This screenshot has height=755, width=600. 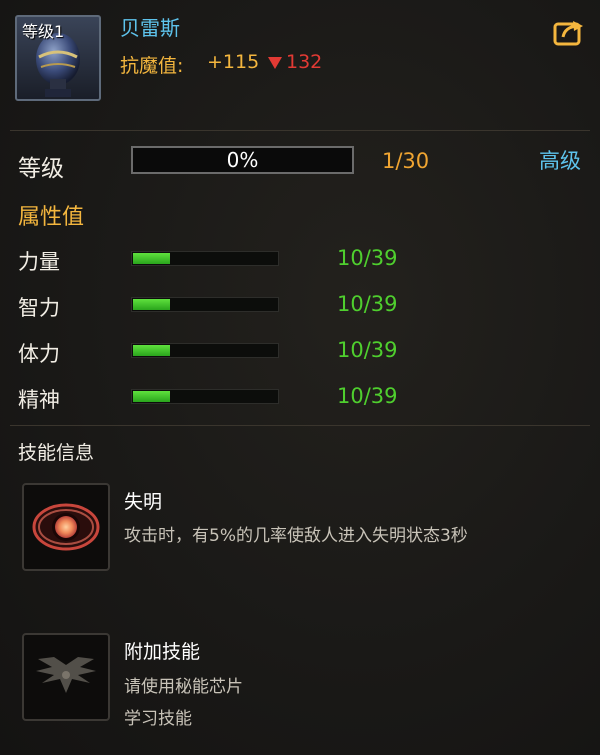 I want to click on resistance-label: 抗魔值:, so click(x=152, y=66).